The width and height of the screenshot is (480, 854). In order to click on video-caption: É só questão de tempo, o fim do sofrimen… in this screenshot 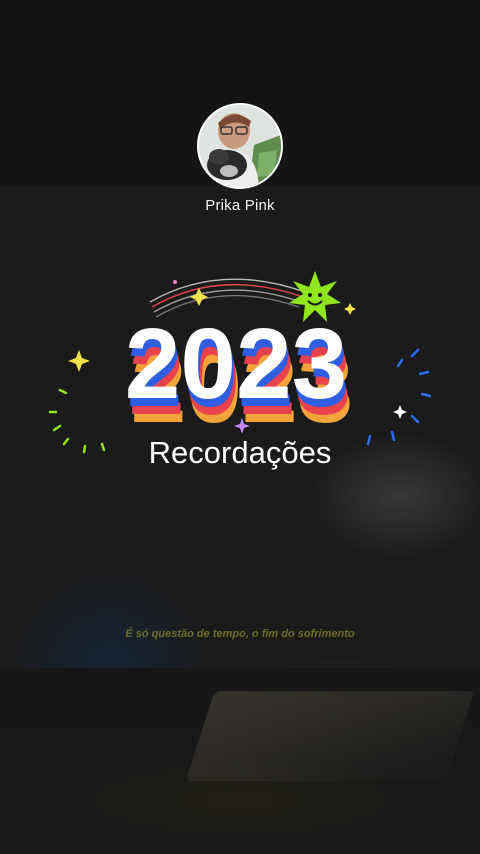, I will do `click(240, 634)`.